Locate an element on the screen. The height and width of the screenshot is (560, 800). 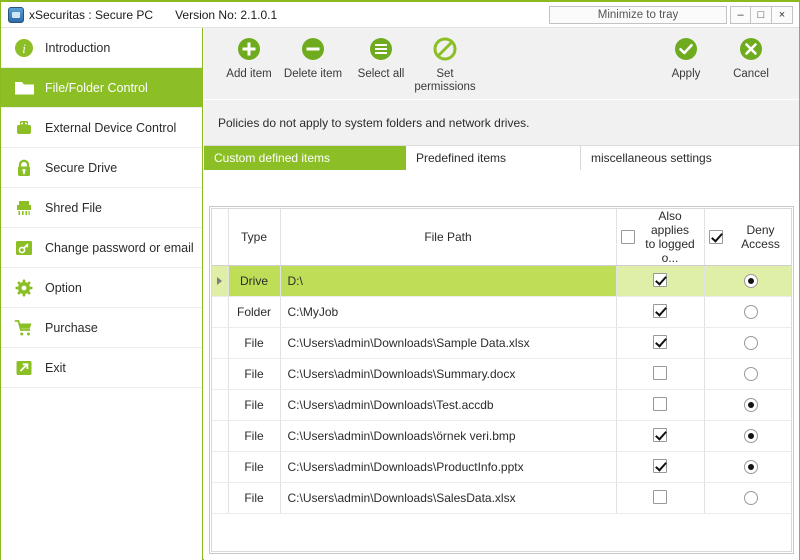
apply-button: Apply is located at coordinates (686, 57).